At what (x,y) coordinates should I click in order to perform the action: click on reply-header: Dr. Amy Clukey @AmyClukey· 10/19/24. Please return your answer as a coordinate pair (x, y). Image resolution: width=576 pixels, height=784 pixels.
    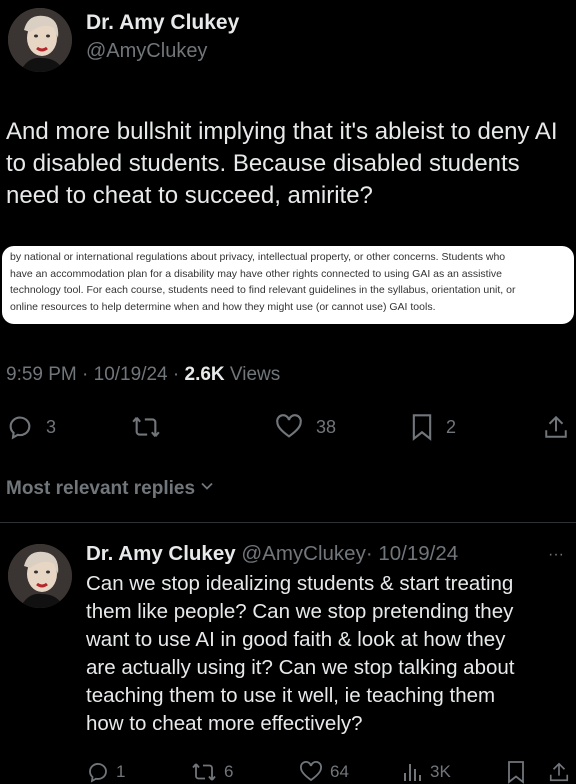
    Looking at the image, I should click on (272, 554).